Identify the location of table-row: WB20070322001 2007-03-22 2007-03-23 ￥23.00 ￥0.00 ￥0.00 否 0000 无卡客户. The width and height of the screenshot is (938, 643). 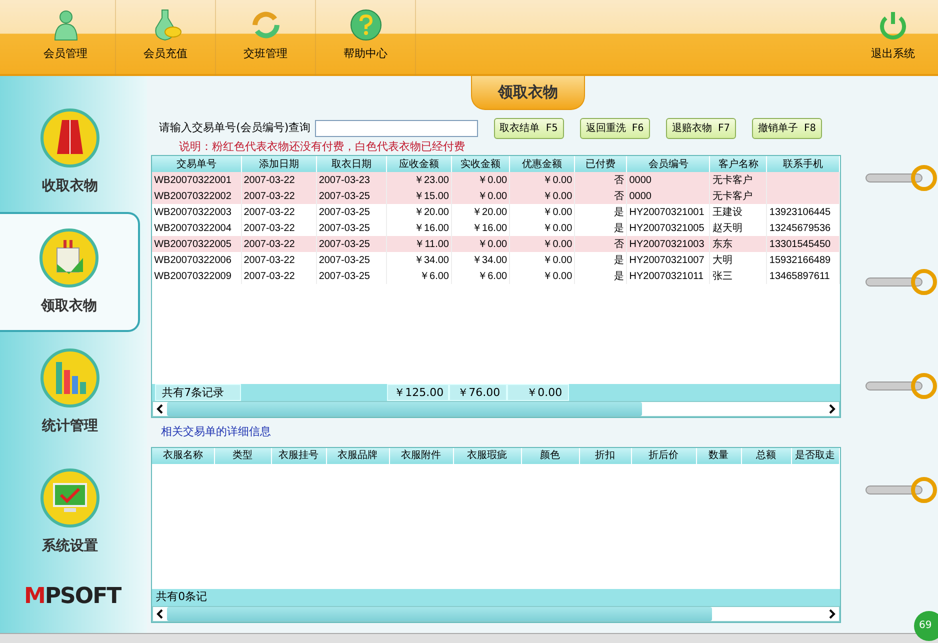
(496, 180).